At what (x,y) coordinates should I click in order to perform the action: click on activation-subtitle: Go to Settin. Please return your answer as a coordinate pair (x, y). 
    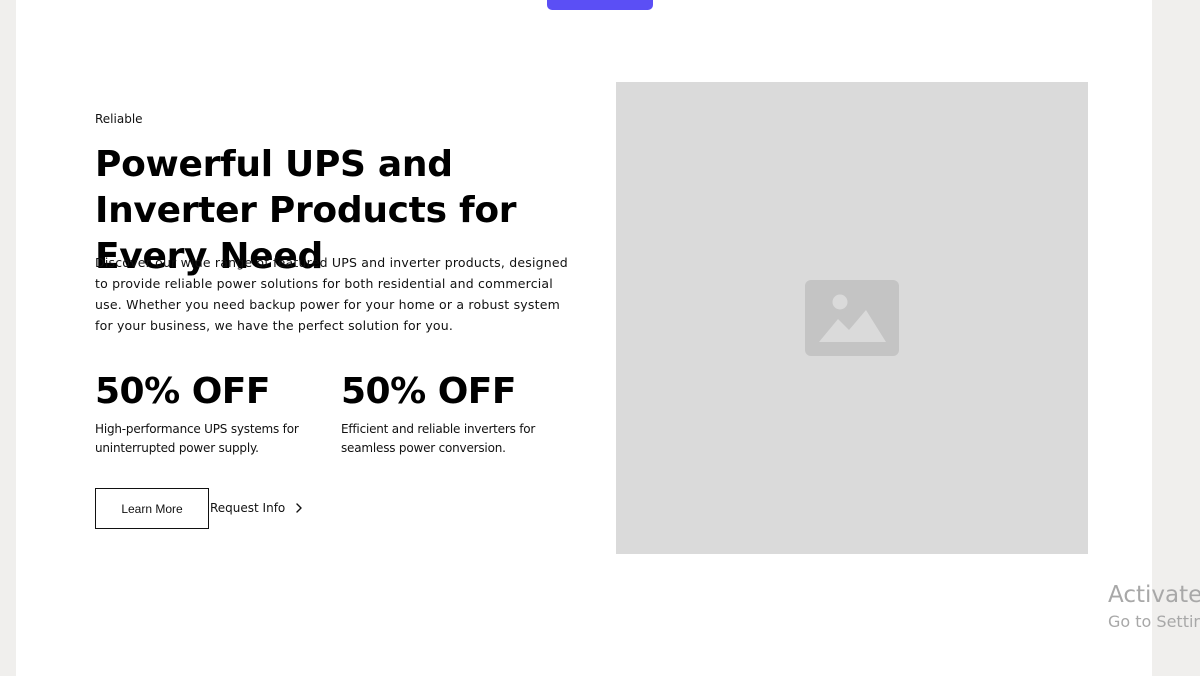
    Looking at the image, I should click on (1154, 621).